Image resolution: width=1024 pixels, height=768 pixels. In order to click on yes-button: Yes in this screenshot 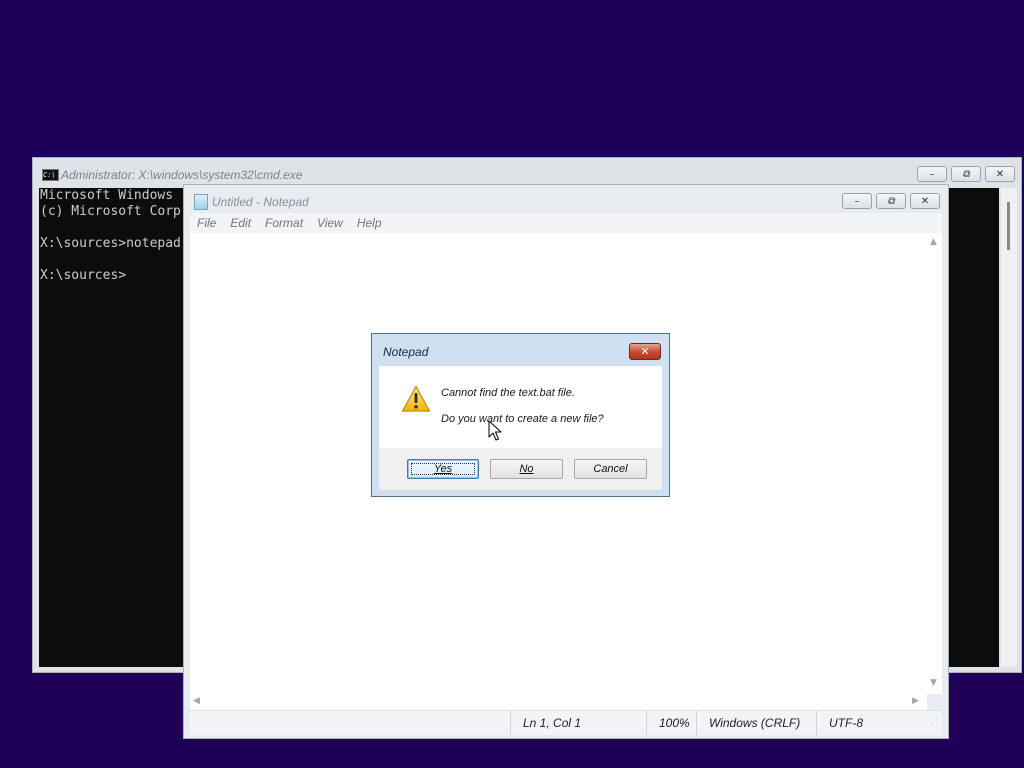, I will do `click(443, 469)`.